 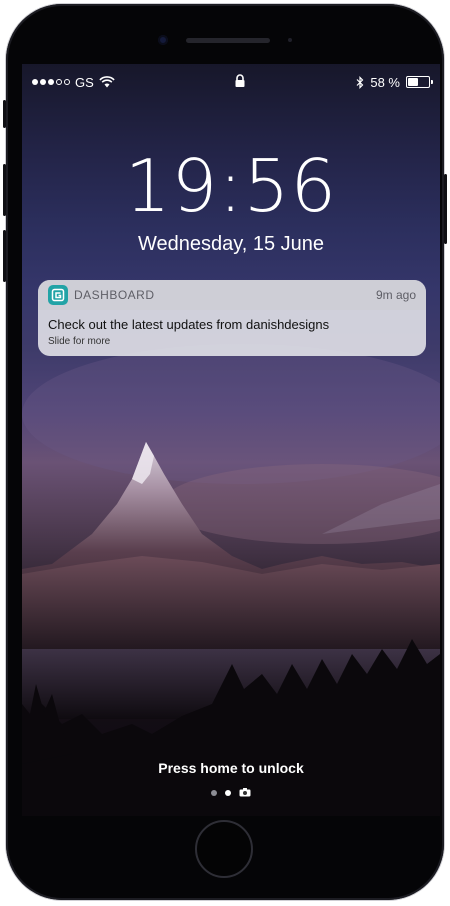 What do you see at coordinates (163, 40) in the screenshot?
I see `front-camera` at bounding box center [163, 40].